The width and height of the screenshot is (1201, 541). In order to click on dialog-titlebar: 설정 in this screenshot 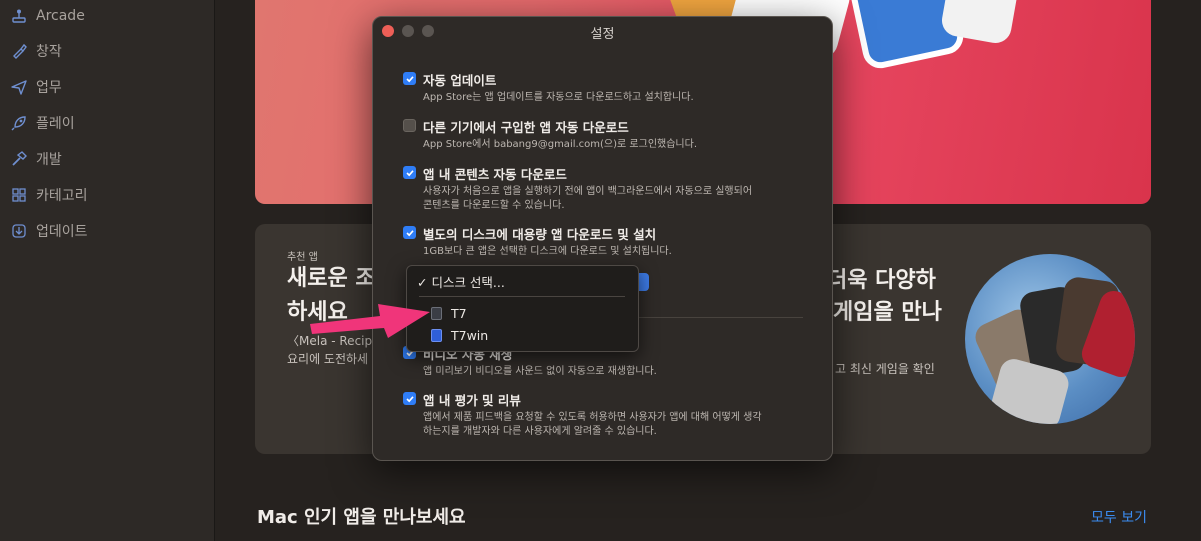, I will do `click(602, 31)`.